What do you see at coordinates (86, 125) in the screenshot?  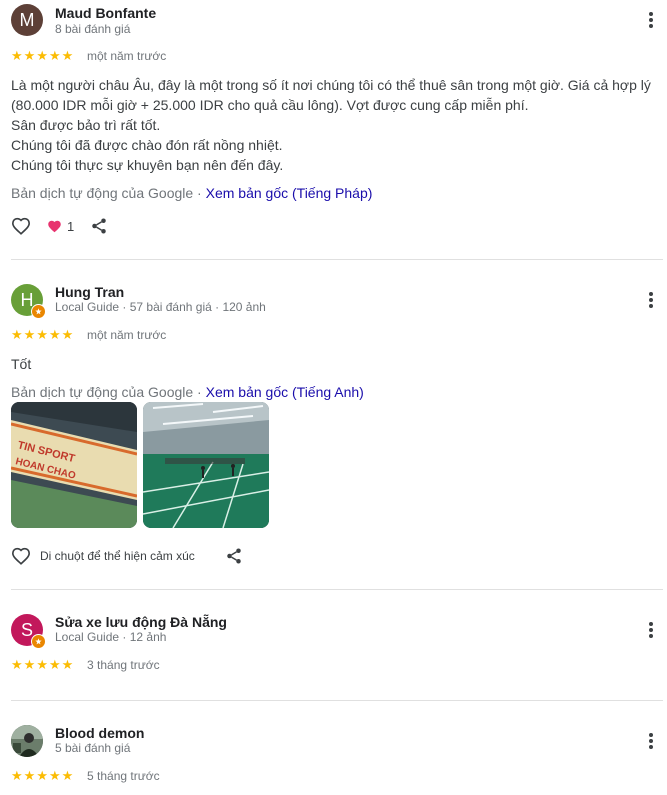 I see `review-text-line: Sân được bảo trì rất tốt.` at bounding box center [86, 125].